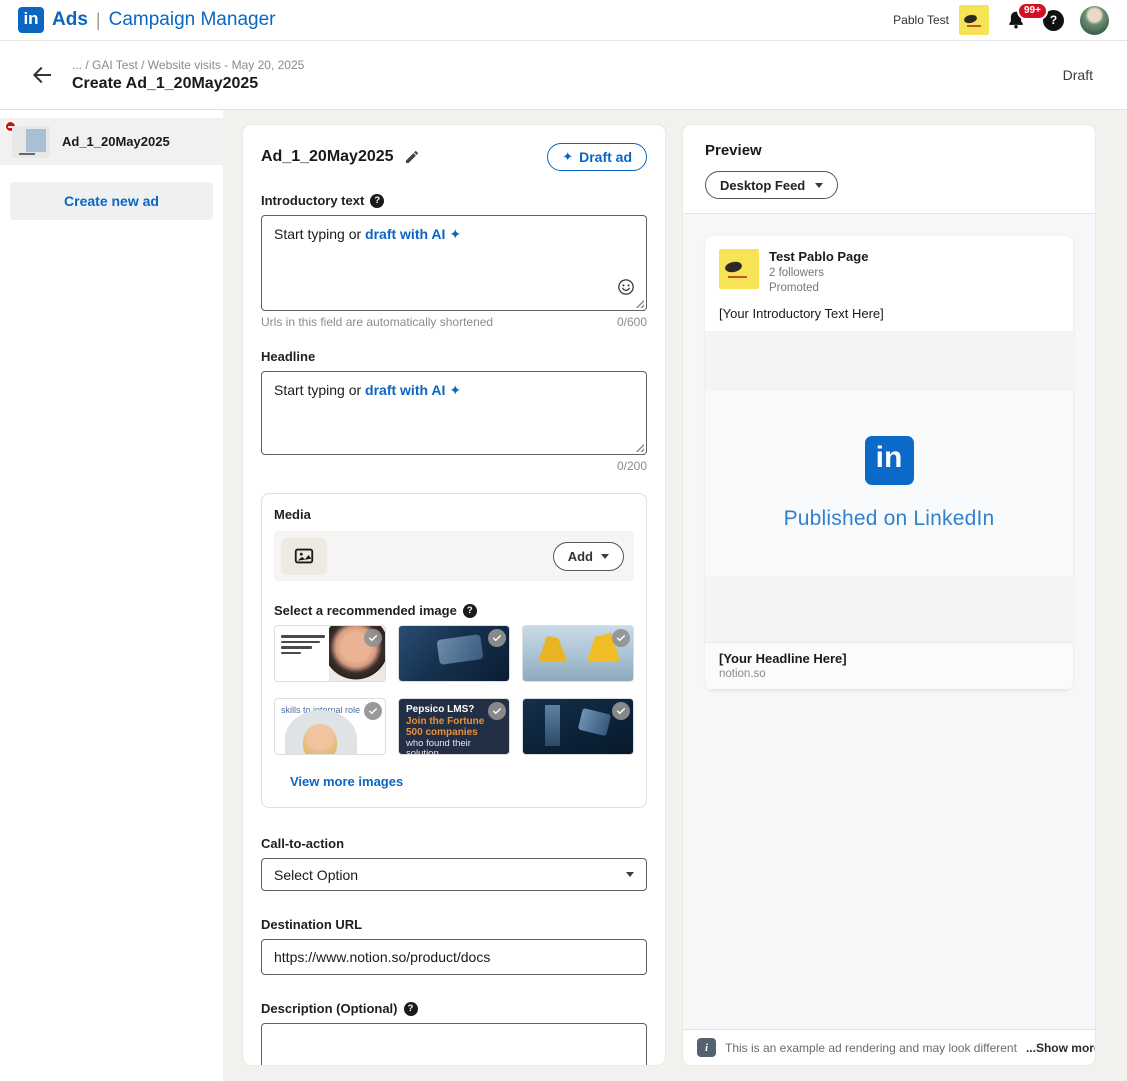 The width and height of the screenshot is (1127, 1081). I want to click on destination-url-input, so click(454, 957).